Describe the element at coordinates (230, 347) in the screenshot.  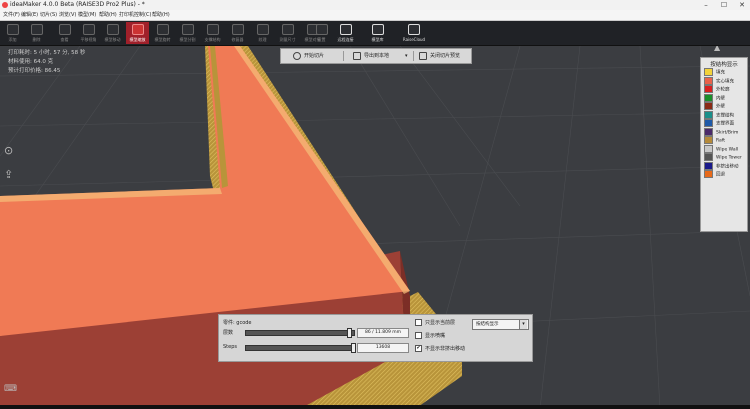
I see `steps-label: Steps` at that location.